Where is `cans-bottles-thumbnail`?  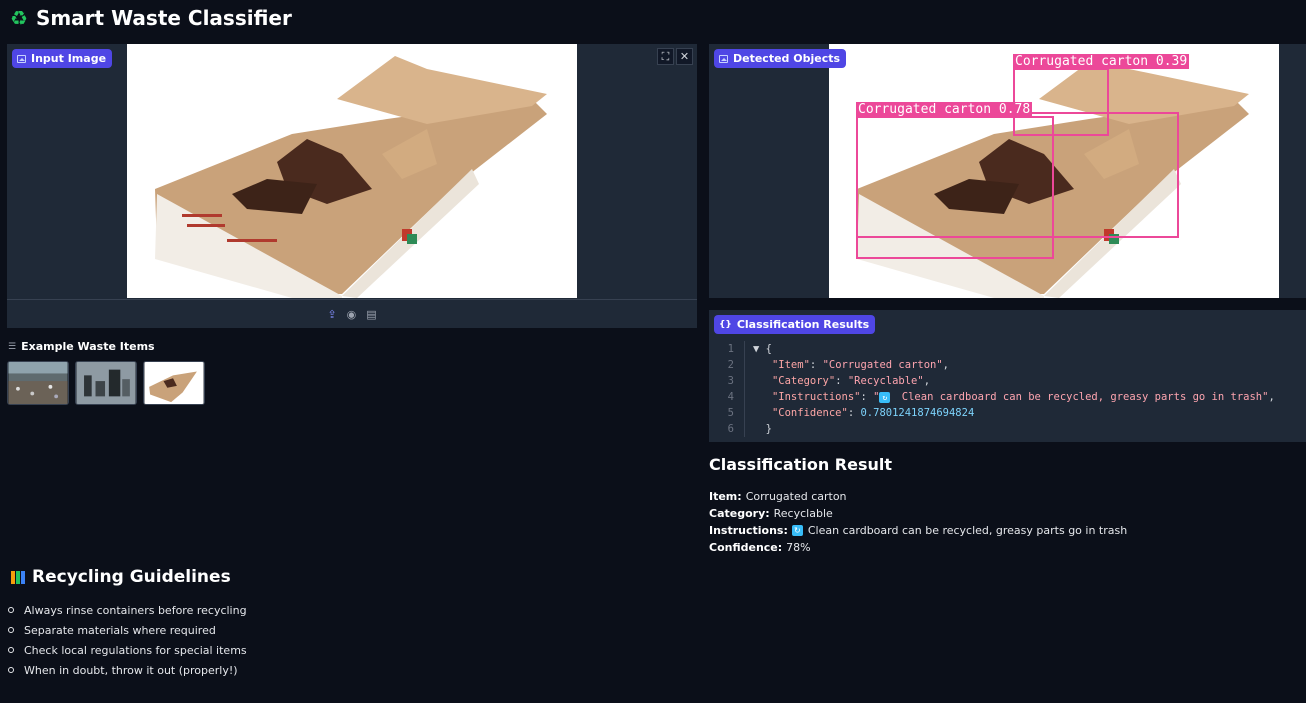 cans-bottles-thumbnail is located at coordinates (106, 383).